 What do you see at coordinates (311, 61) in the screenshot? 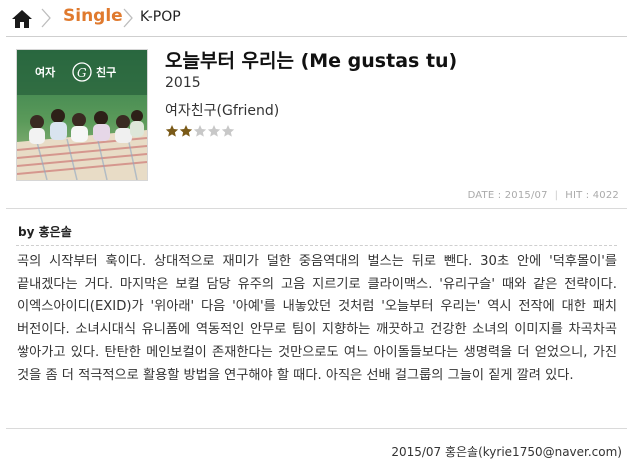
I see `album-title: 오늘부터 우리는 (Me gustas tu)` at bounding box center [311, 61].